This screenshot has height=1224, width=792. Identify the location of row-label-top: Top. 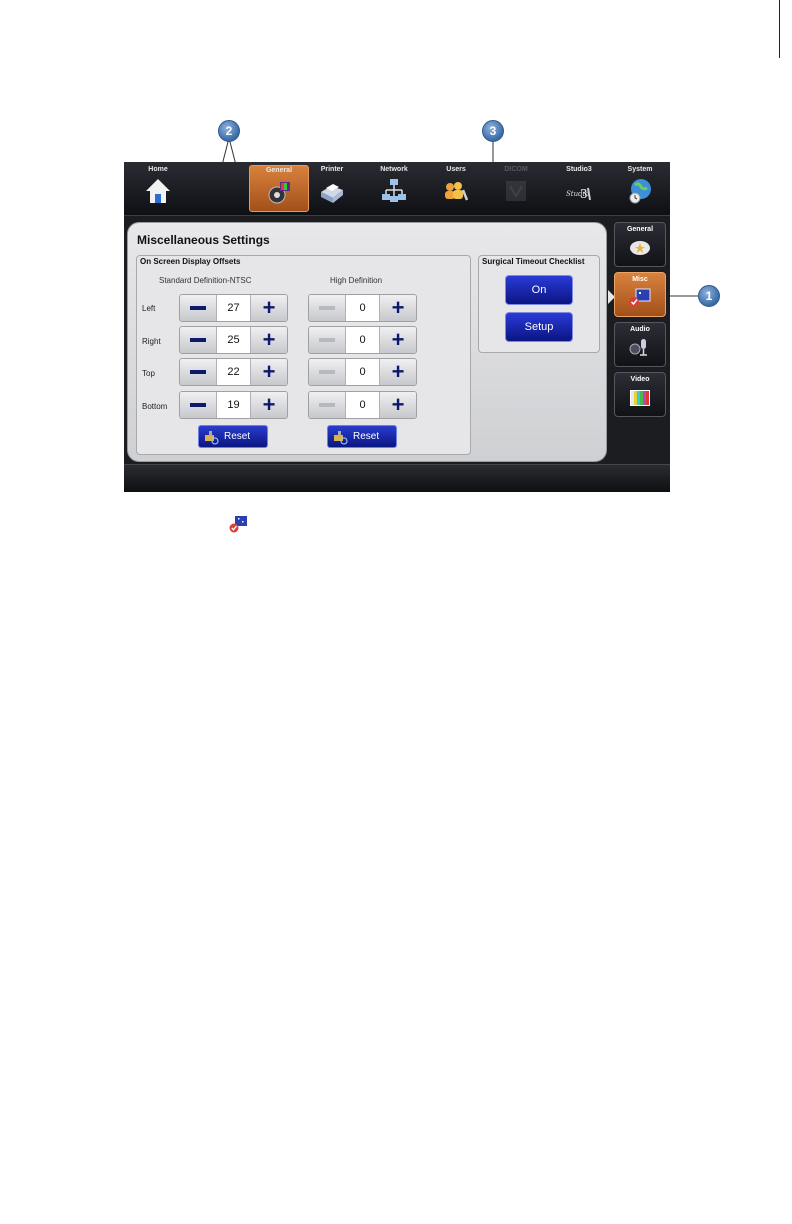
(148, 373).